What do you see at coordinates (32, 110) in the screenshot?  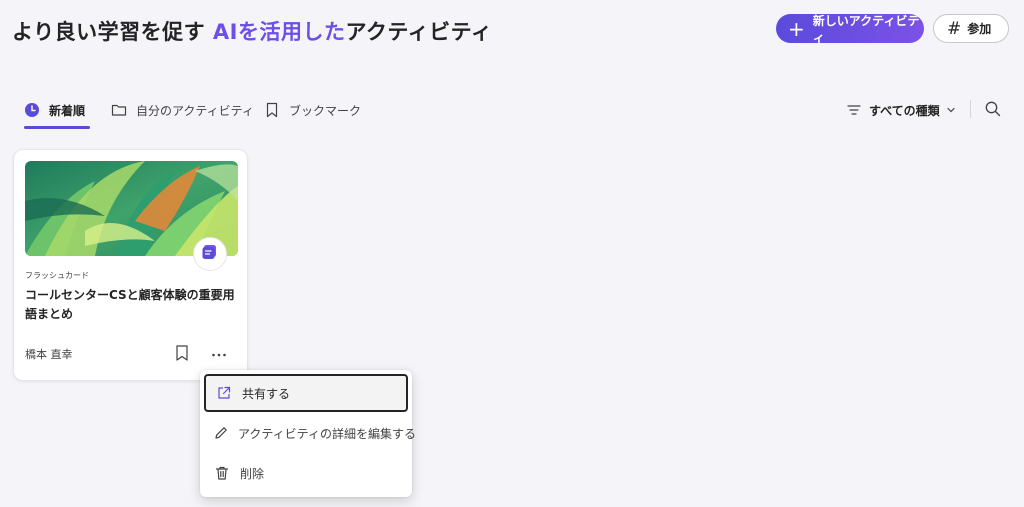 I see `clock-icon` at bounding box center [32, 110].